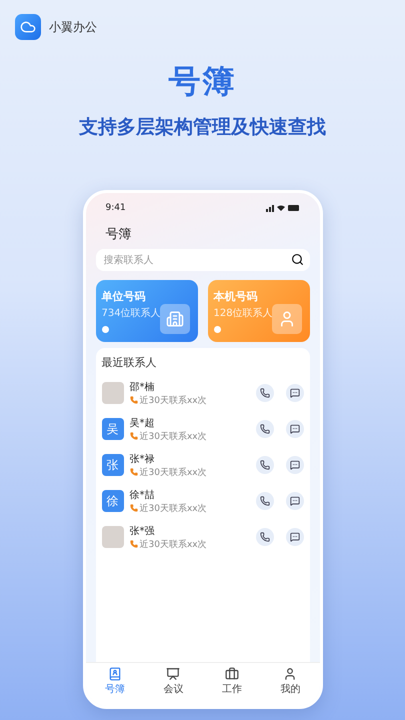 This screenshot has width=405, height=720. Describe the element at coordinates (290, 674) in the screenshot. I see `person-icon` at that location.